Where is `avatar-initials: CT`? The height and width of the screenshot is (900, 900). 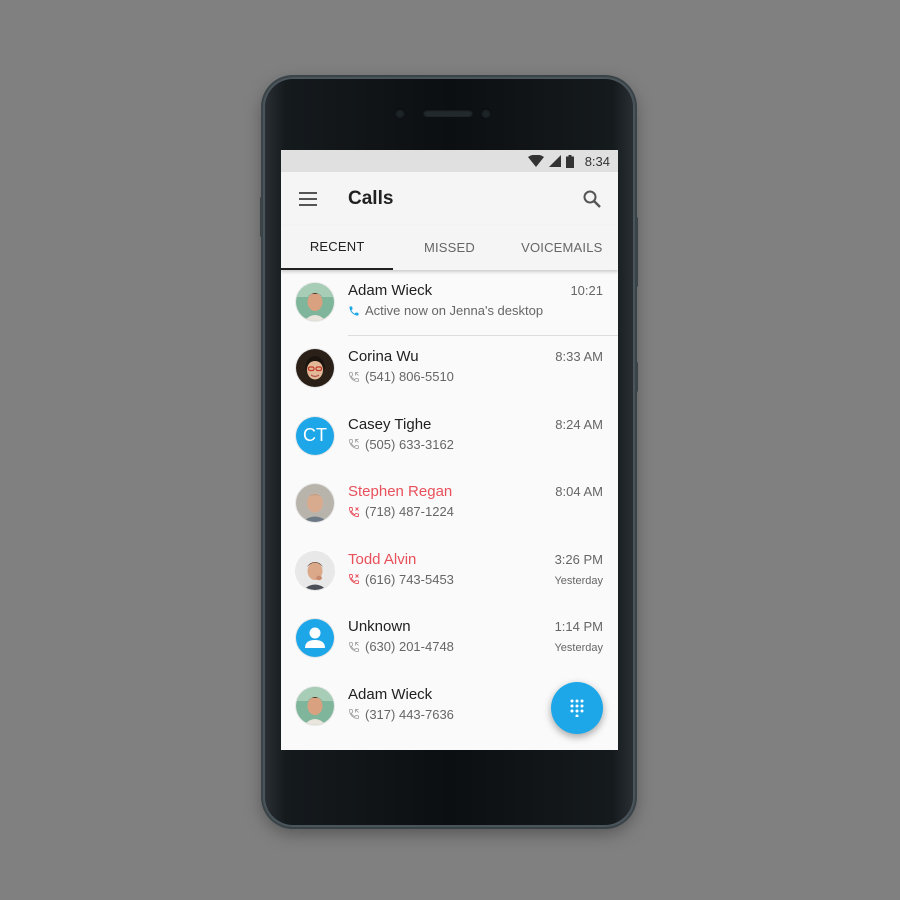
avatar-initials: CT is located at coordinates (315, 435).